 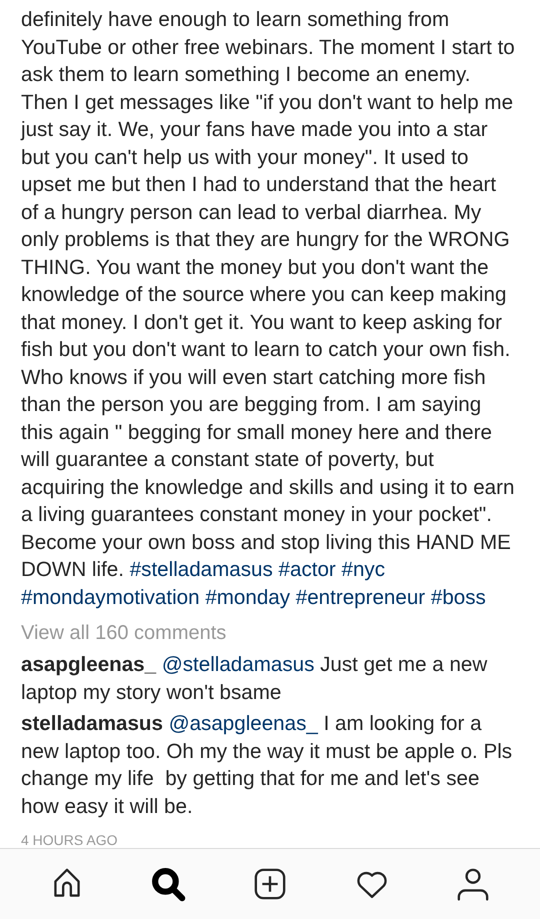 What do you see at coordinates (238, 664) in the screenshot?
I see `mention-link: @stelladamasus` at bounding box center [238, 664].